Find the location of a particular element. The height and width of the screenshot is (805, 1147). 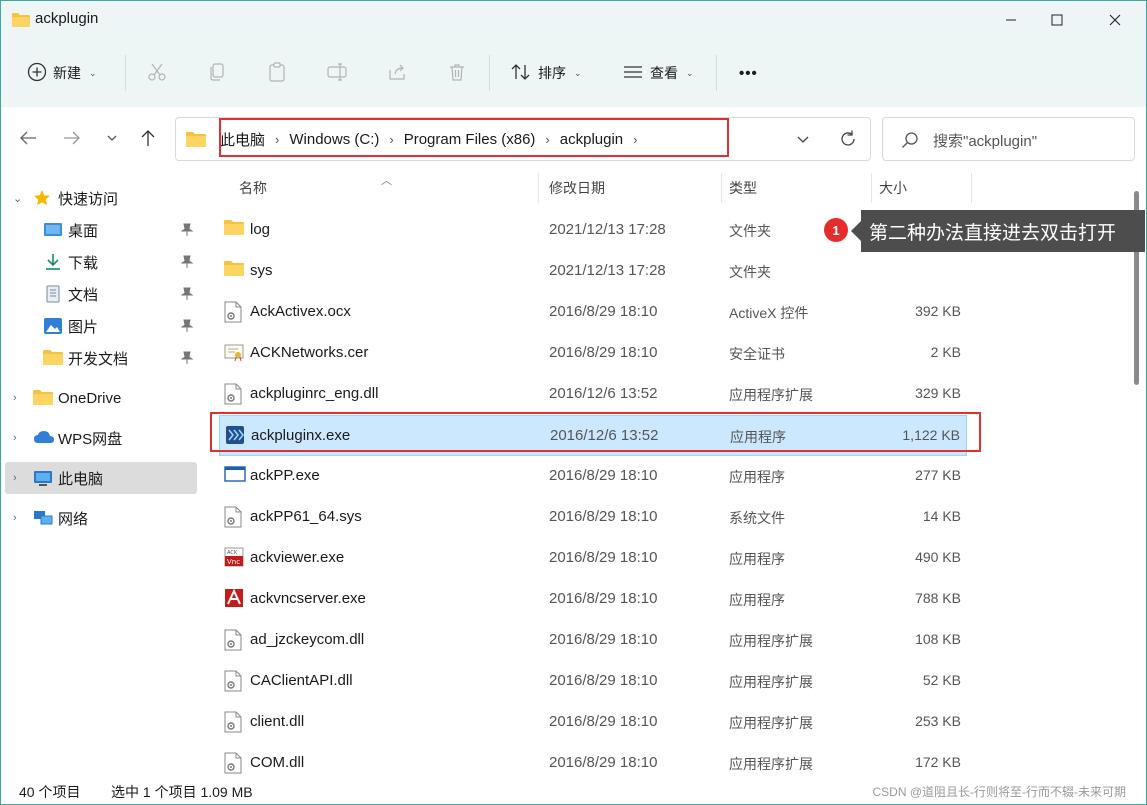

scissors-icon is located at coordinates (157, 73).